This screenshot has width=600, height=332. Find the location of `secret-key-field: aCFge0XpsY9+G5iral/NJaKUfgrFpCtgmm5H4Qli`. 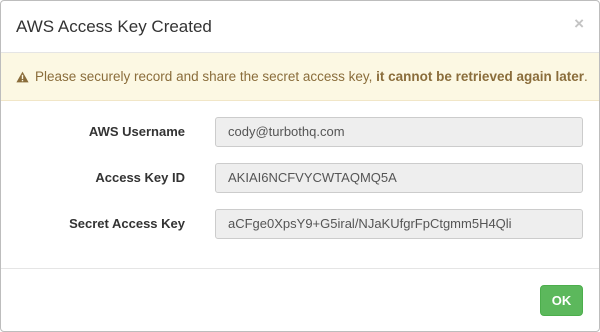

secret-key-field: aCFge0XpsY9+G5iral/NJaKUfgrFpCtgmm5H4Qli is located at coordinates (399, 224).